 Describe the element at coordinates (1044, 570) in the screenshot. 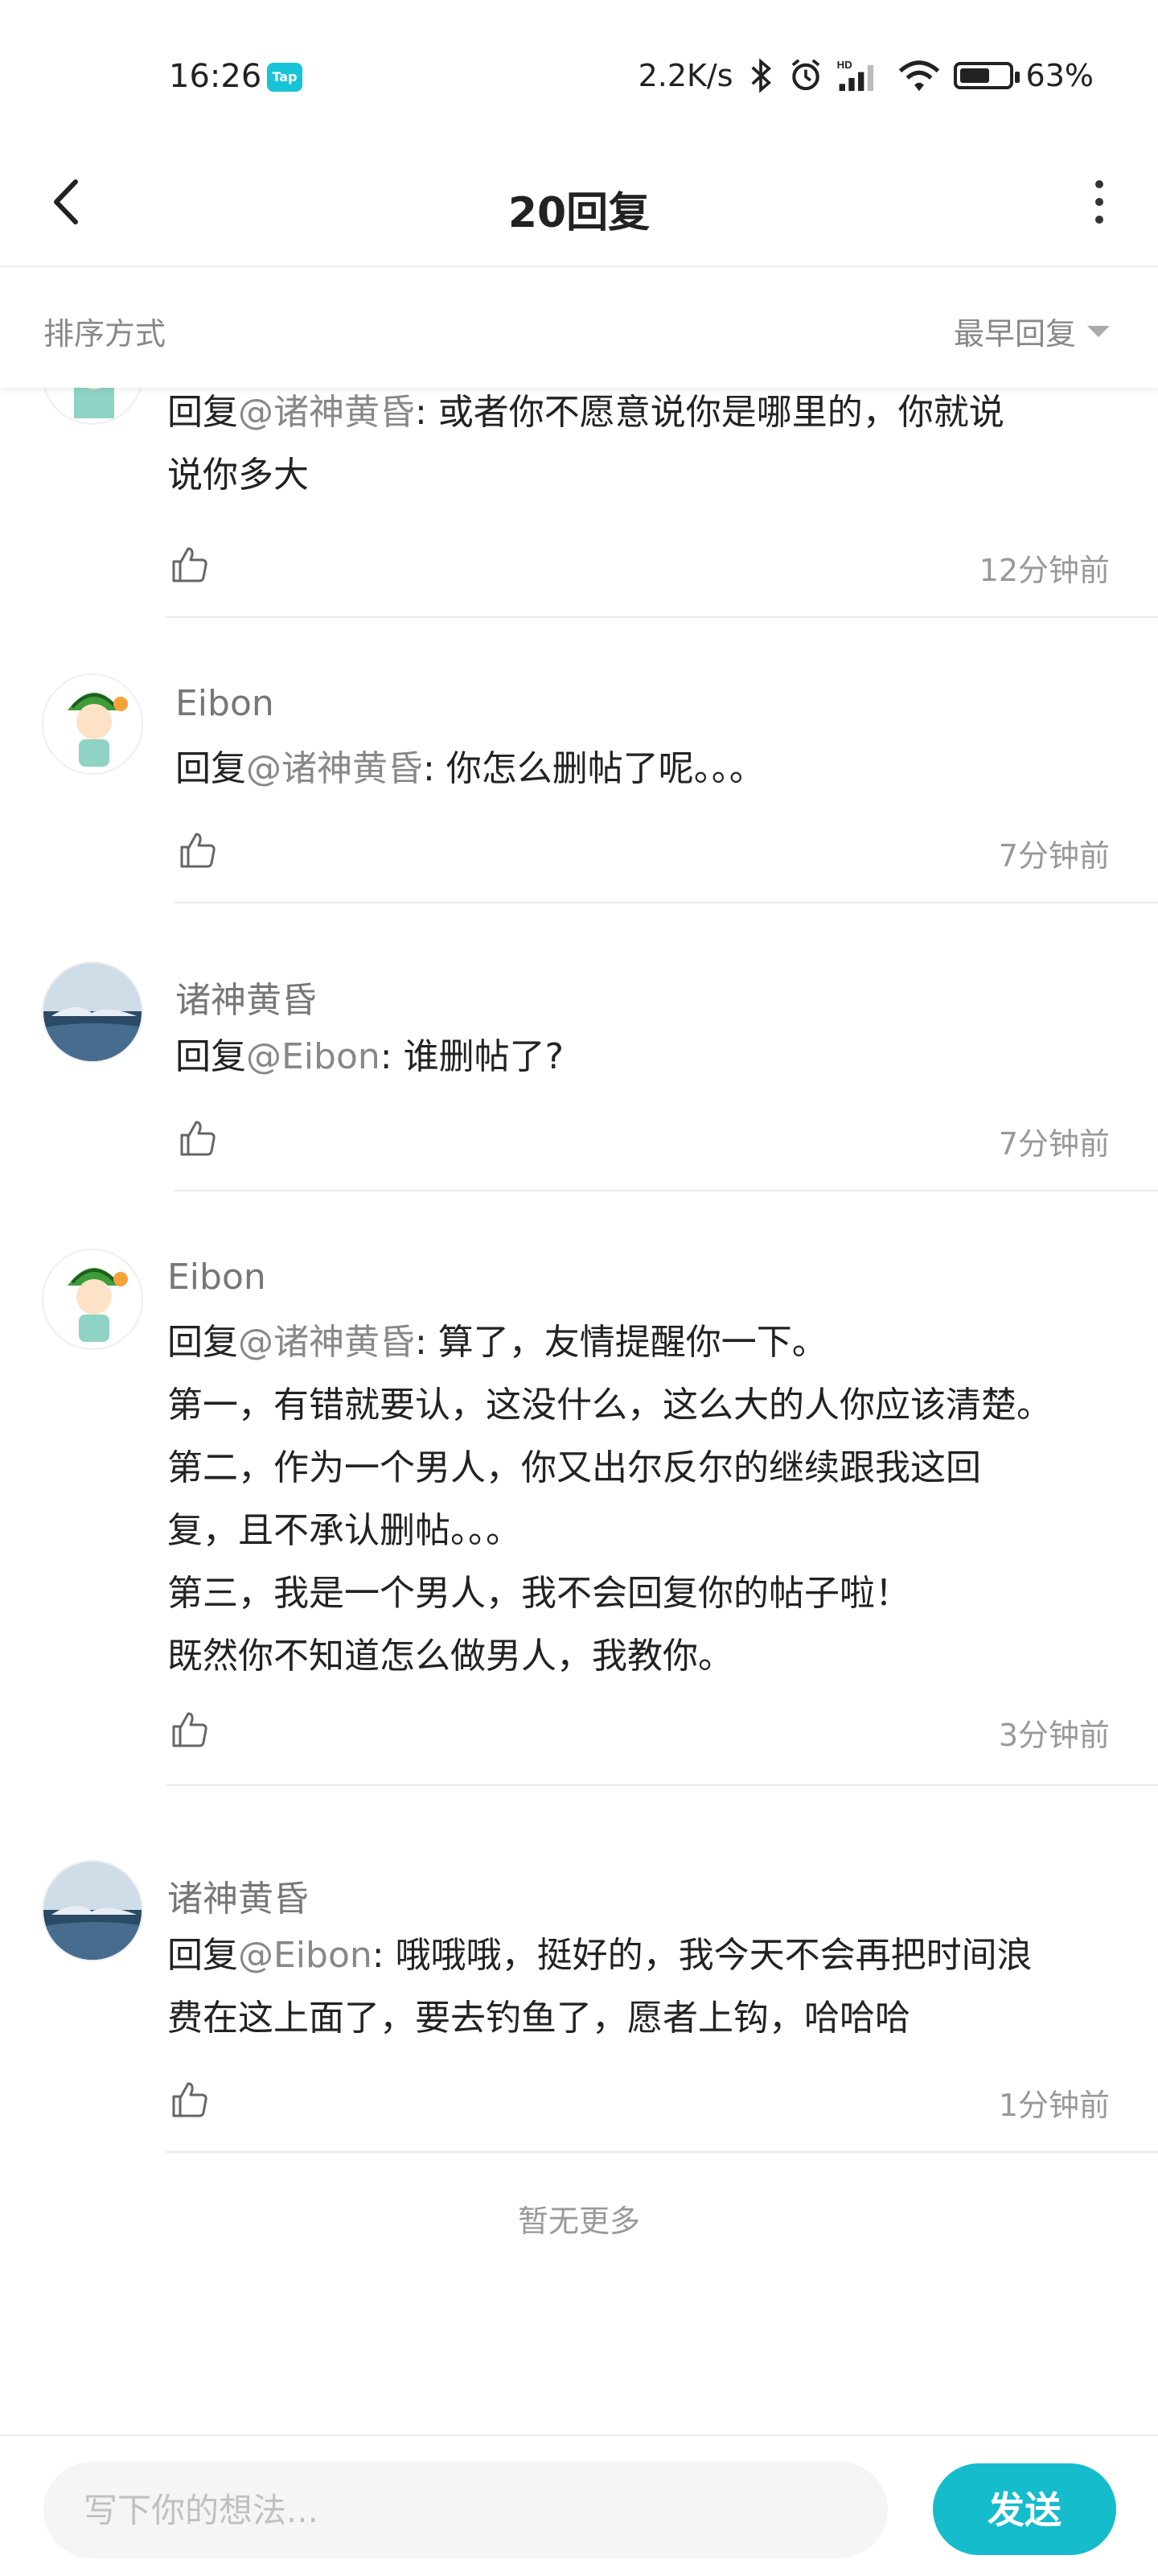

I see `reply-time: 12分钟前` at that location.